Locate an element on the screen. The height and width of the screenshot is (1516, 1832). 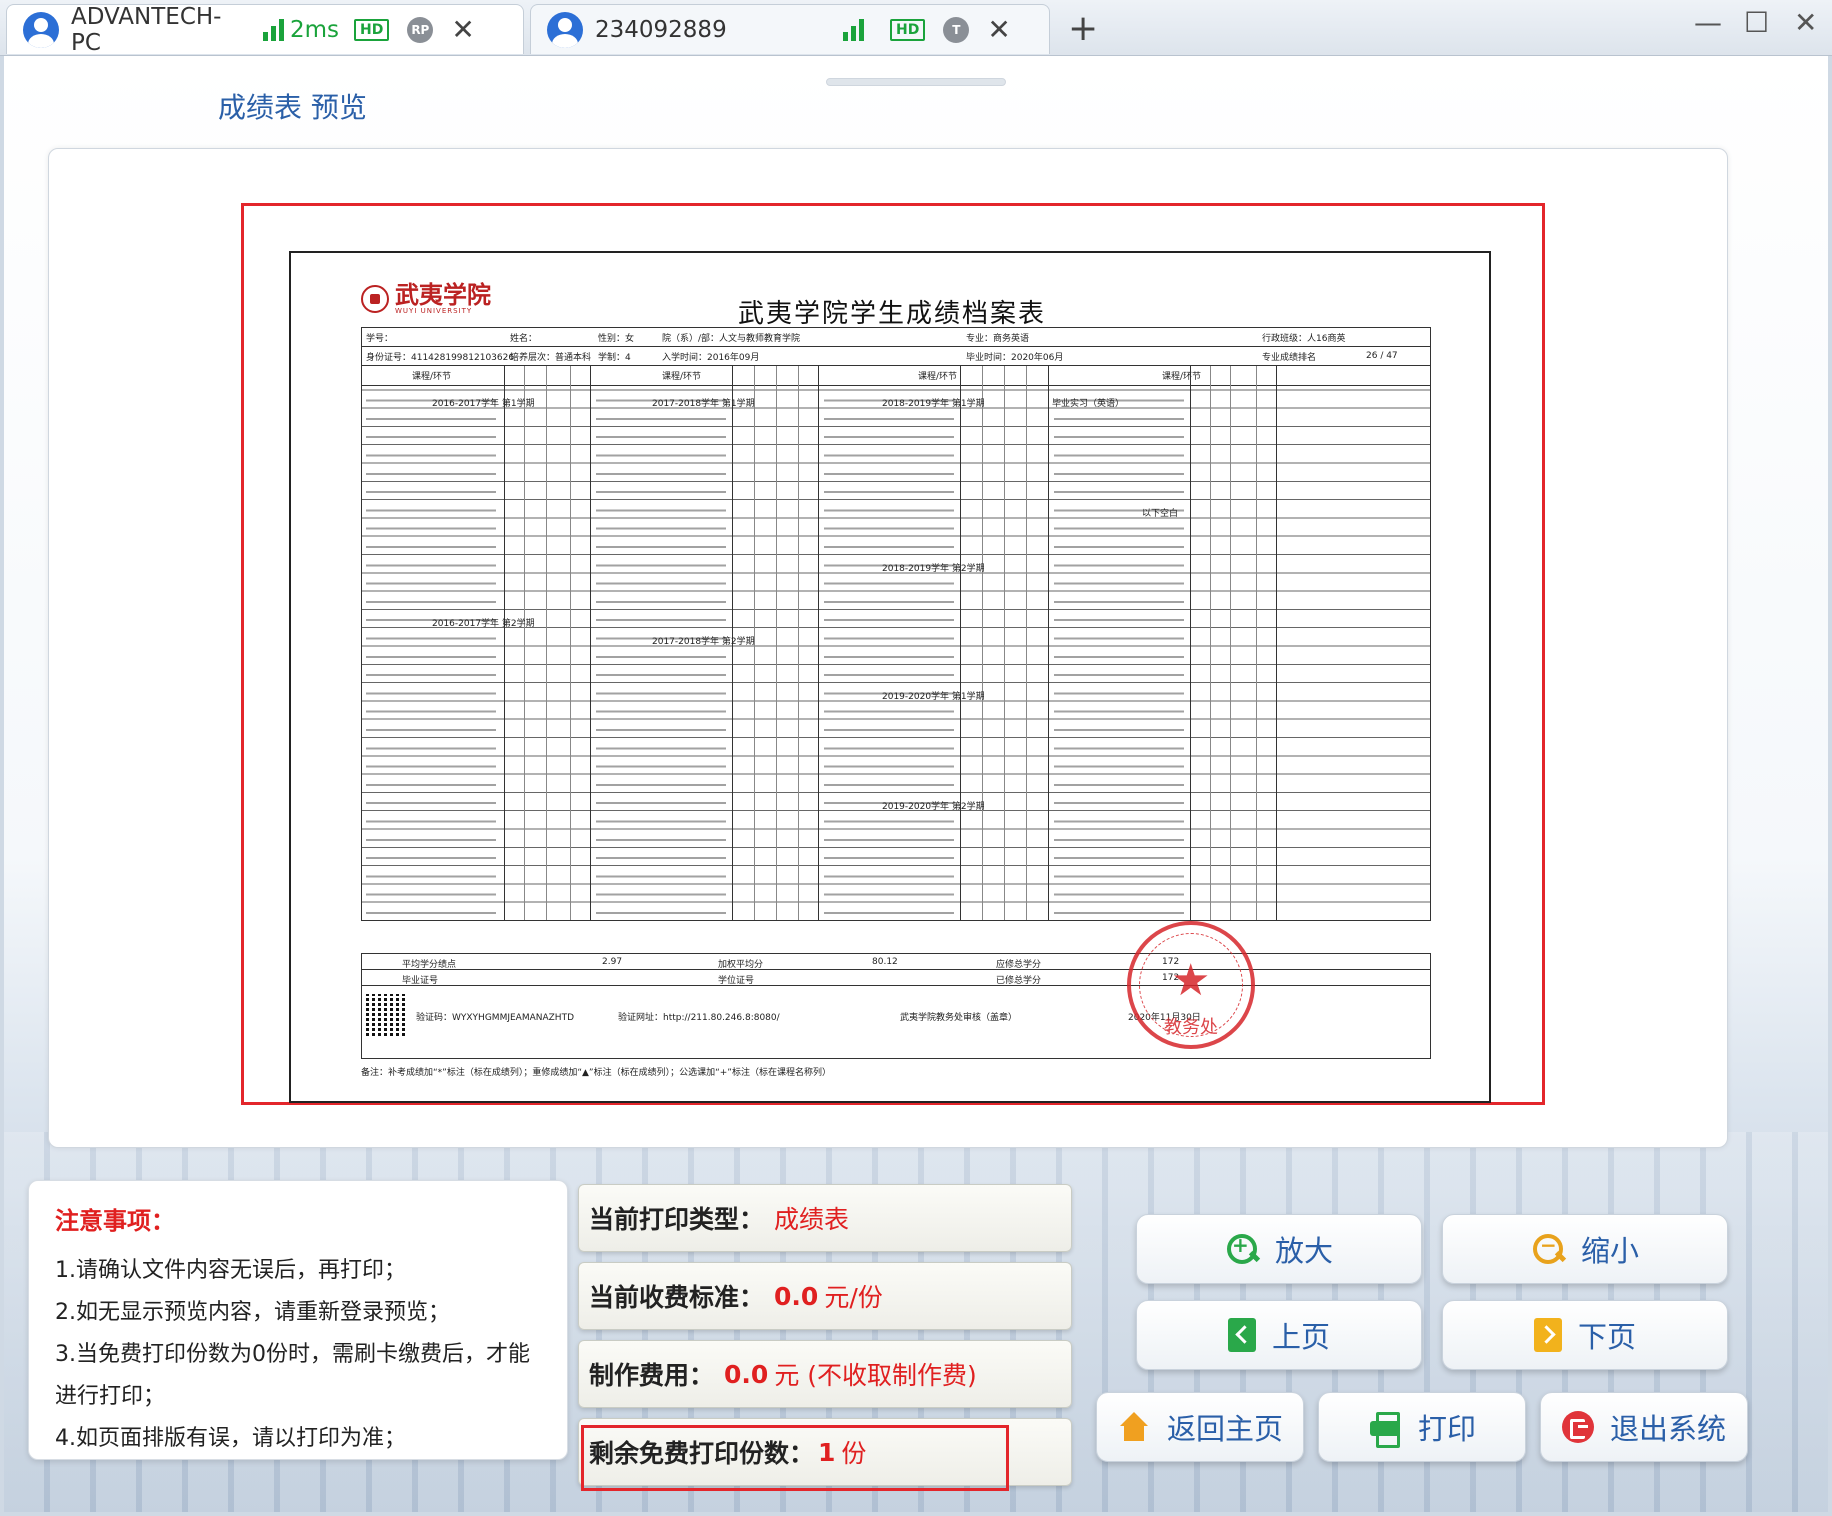
t-badge-icon: T is located at coordinates (956, 29).